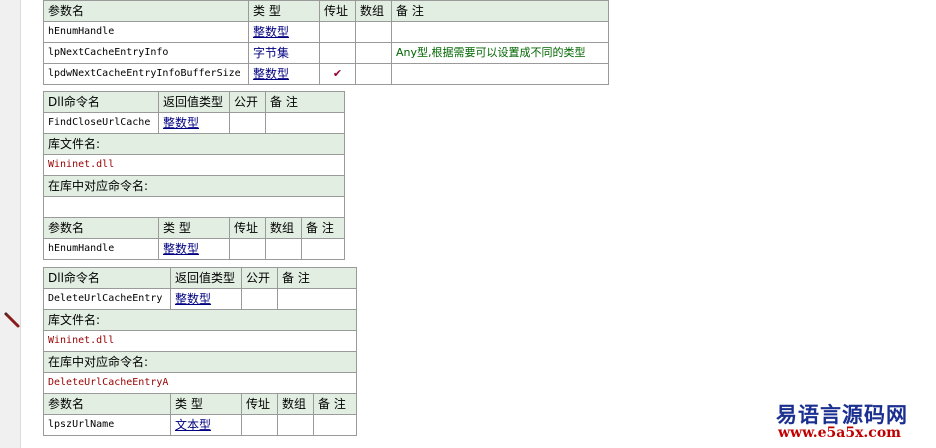 This screenshot has width=936, height=448. I want to click on editor-gutter, so click(10, 224).